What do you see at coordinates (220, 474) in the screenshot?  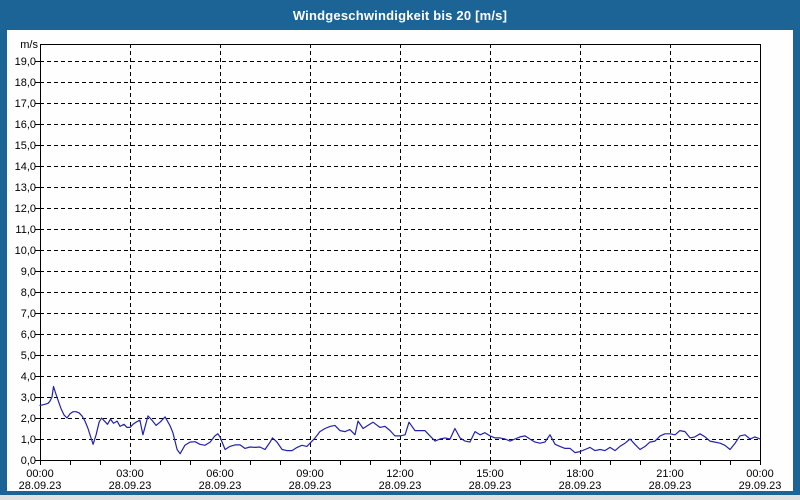 I see `x-tick-time-label: 06:00` at bounding box center [220, 474].